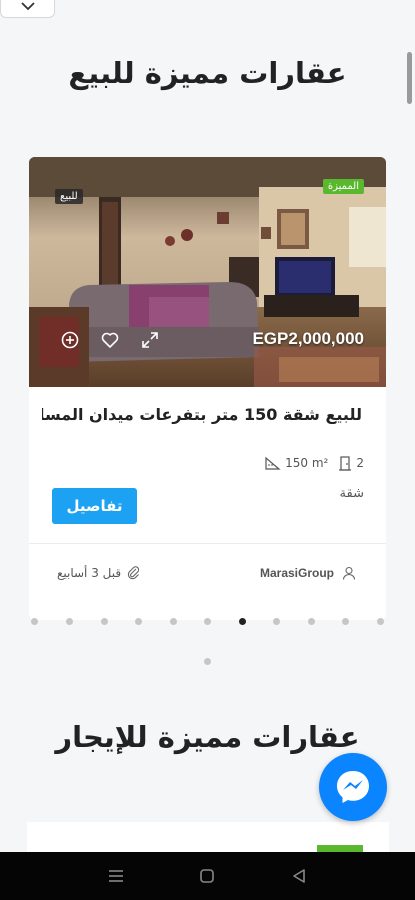 The height and width of the screenshot is (900, 415). Describe the element at coordinates (273, 463) in the screenshot. I see `ruler-icon` at that location.